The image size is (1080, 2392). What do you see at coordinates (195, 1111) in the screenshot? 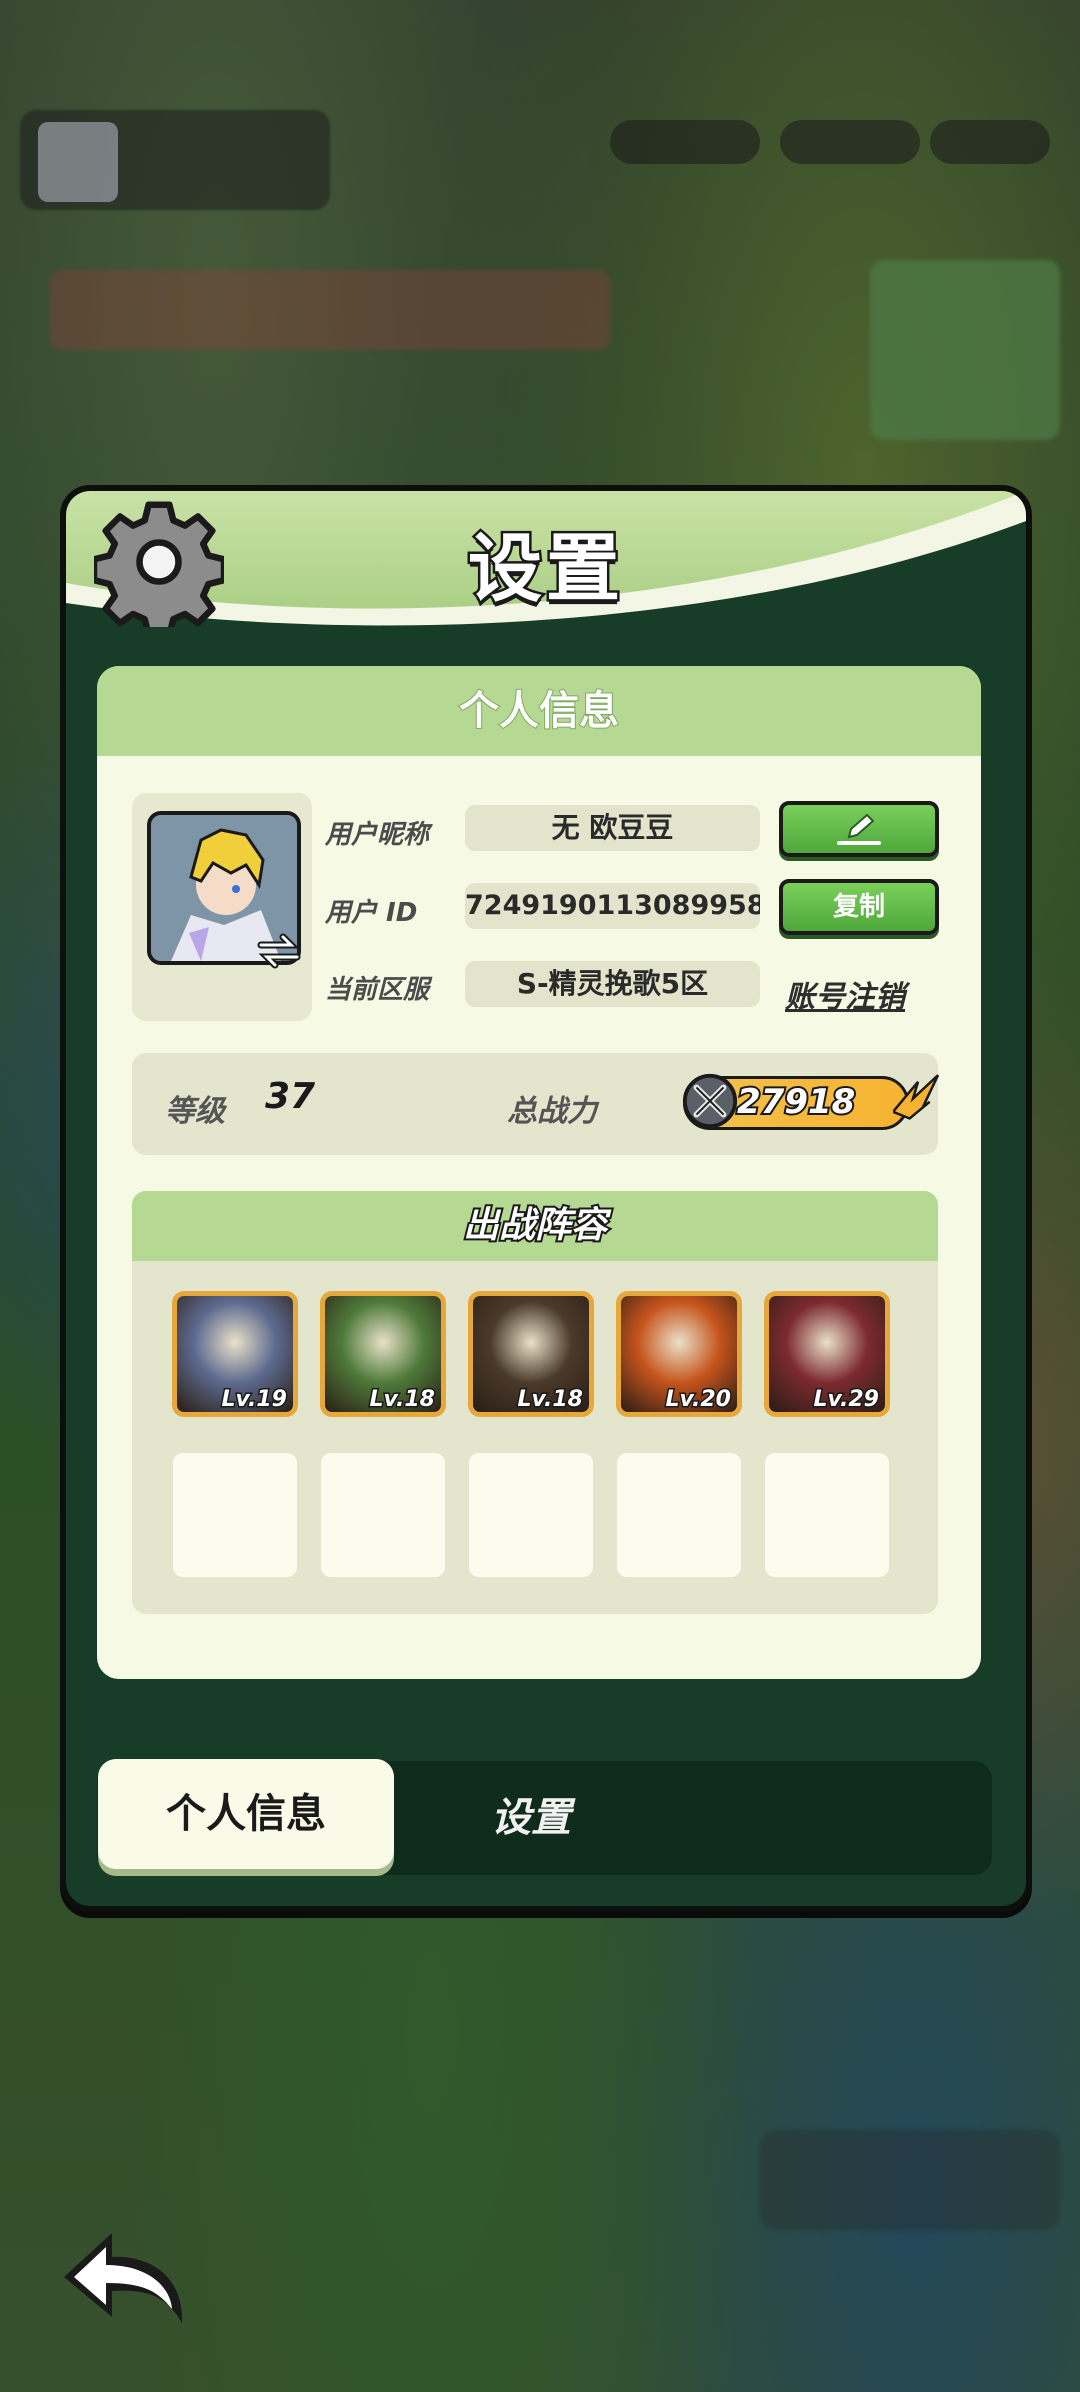
I see `level-label: 等级` at bounding box center [195, 1111].